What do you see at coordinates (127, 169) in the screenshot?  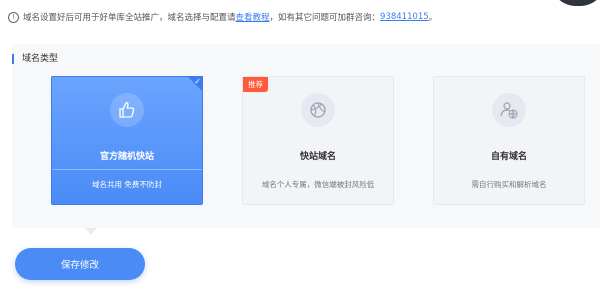 I see `card-divider` at bounding box center [127, 169].